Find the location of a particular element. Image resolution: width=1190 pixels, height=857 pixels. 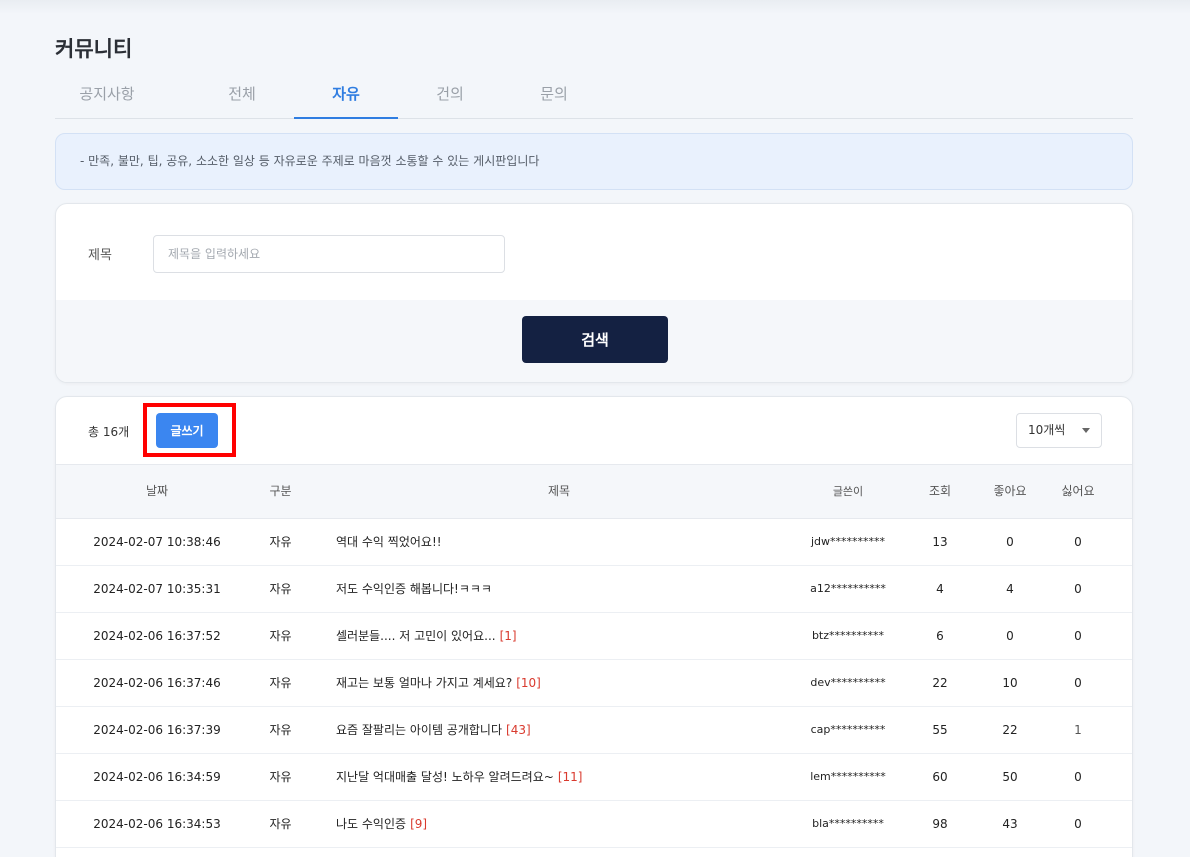

post-views: 22 is located at coordinates (940, 683).